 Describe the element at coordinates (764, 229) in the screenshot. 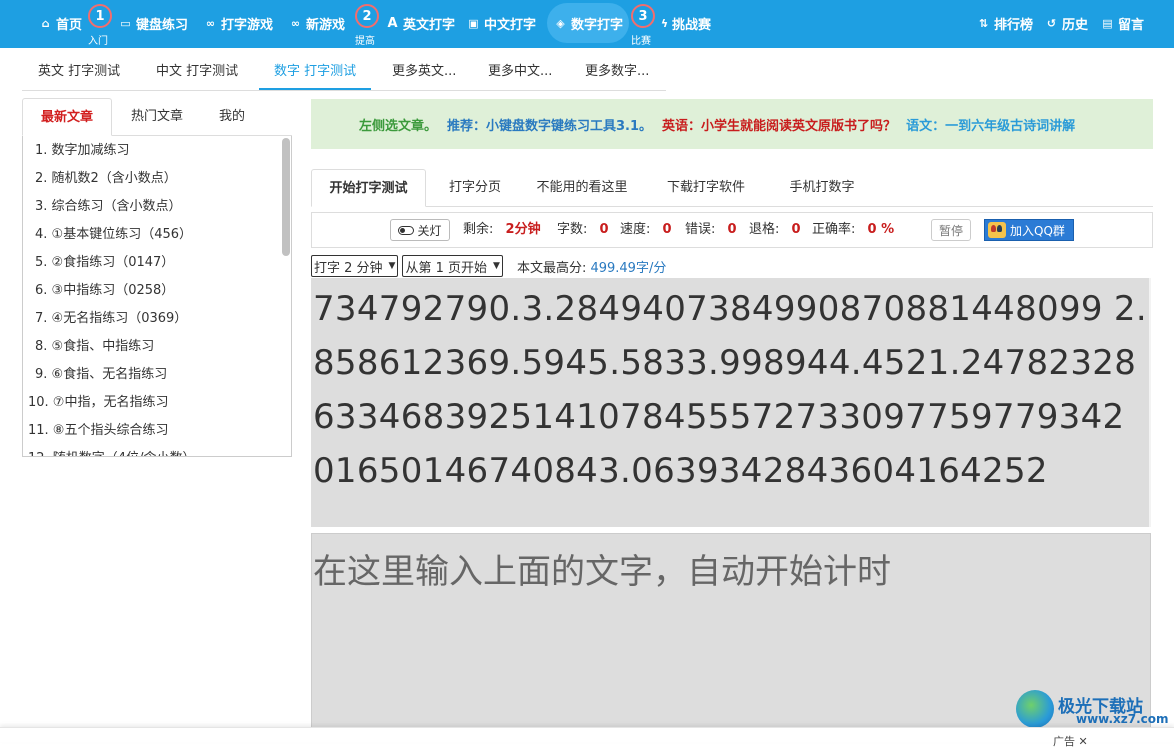

I see `backspace-label: 退格:` at that location.